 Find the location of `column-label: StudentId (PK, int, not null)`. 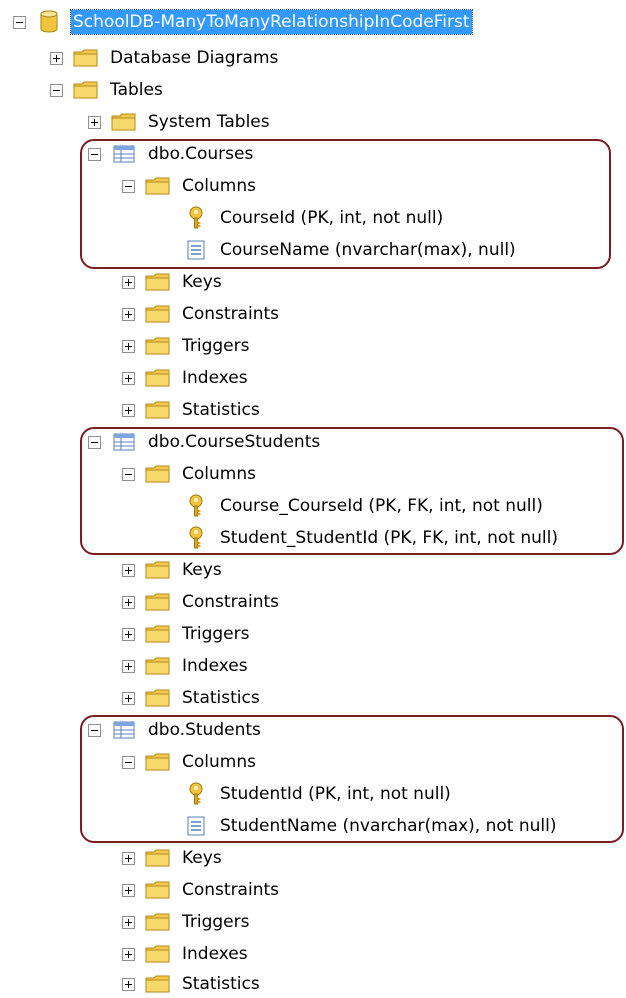

column-label: StudentId (PK, int, not null) is located at coordinates (335, 794).